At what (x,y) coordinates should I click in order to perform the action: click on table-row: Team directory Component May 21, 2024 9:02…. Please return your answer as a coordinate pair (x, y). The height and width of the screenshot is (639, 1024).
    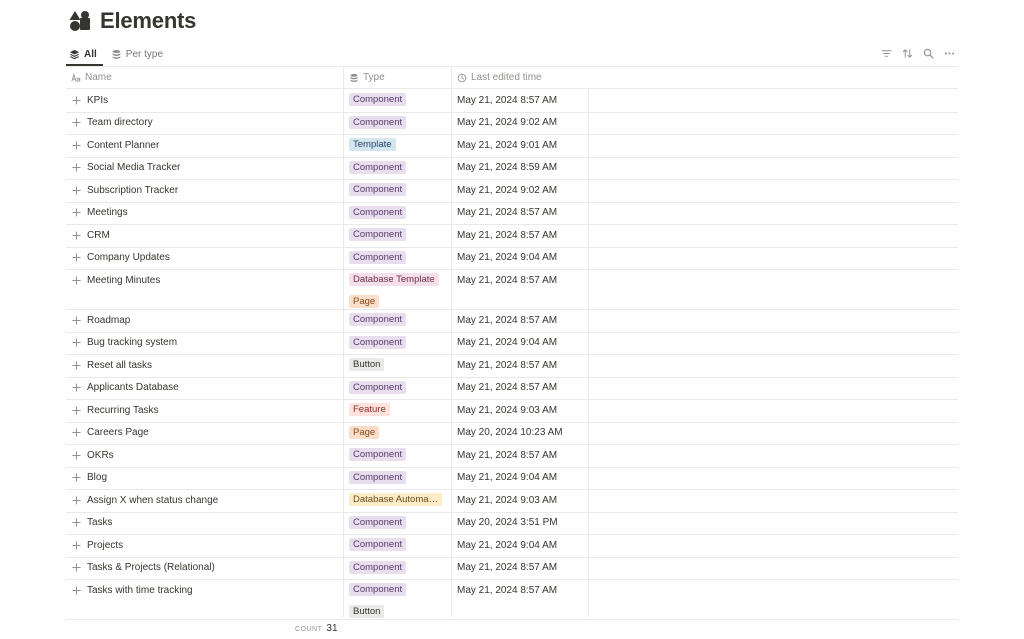
    Looking at the image, I should click on (512, 123).